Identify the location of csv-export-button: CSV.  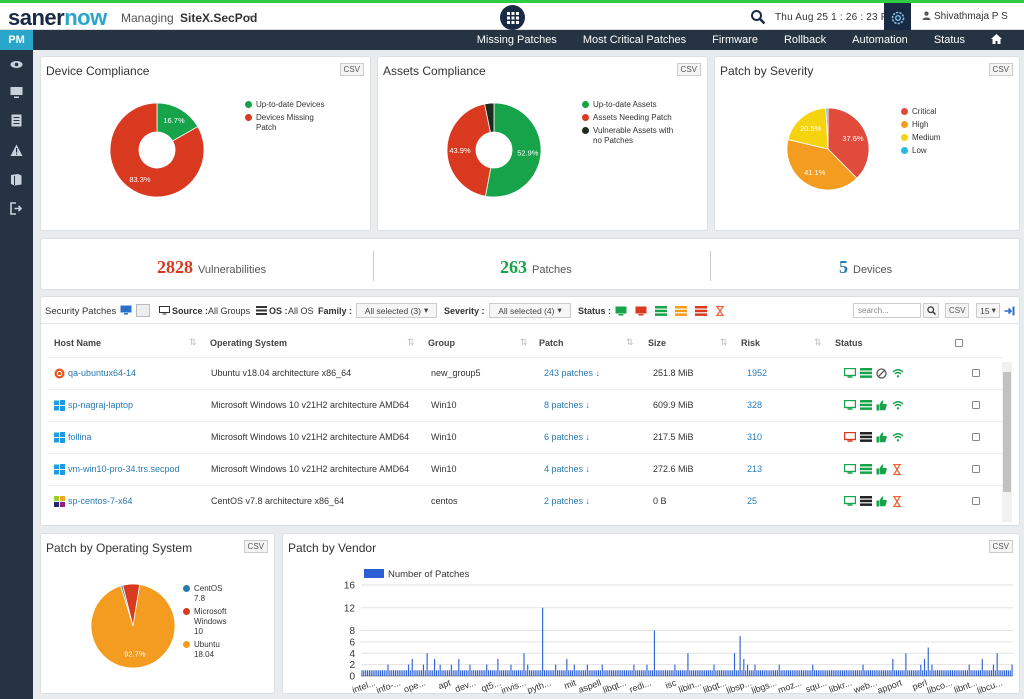
(255, 546).